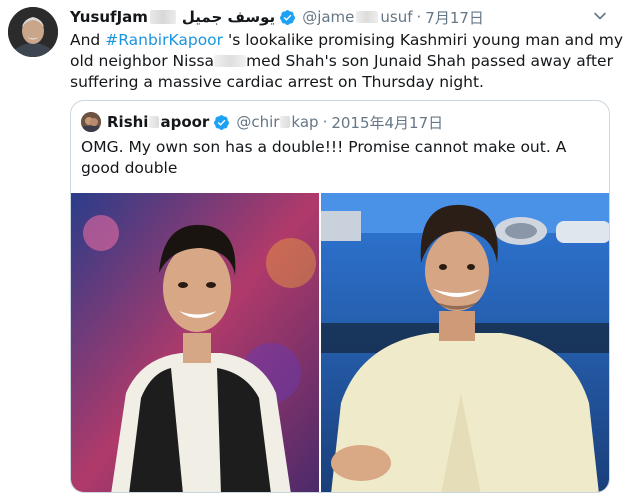  Describe the element at coordinates (91, 122) in the screenshot. I see `quoted-avatar` at that location.